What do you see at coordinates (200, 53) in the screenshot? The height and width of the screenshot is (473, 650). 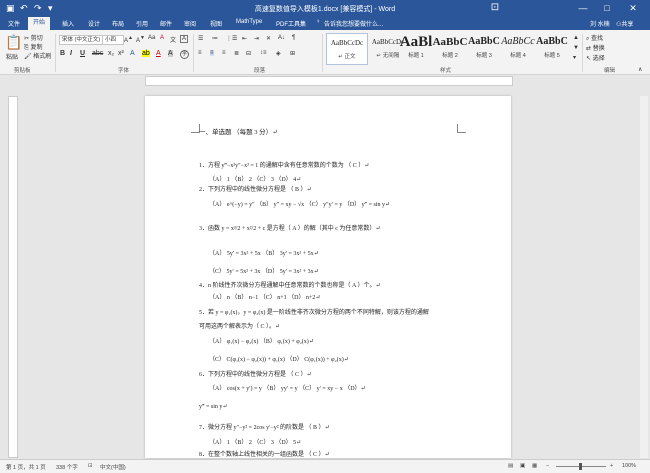 I see `align-left-icon: ≡` at bounding box center [200, 53].